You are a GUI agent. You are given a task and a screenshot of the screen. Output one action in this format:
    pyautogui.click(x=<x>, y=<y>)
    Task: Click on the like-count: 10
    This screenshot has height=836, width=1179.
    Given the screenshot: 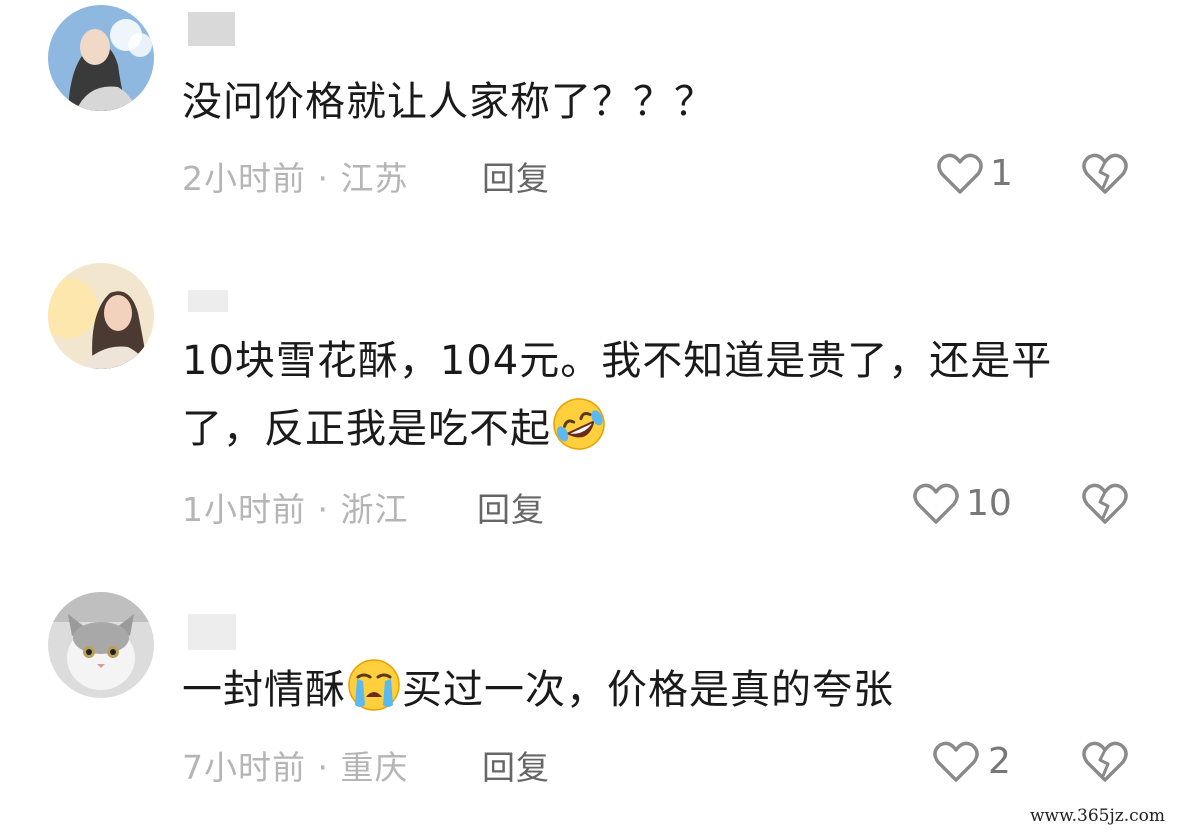 What is the action you would take?
    pyautogui.click(x=989, y=503)
    